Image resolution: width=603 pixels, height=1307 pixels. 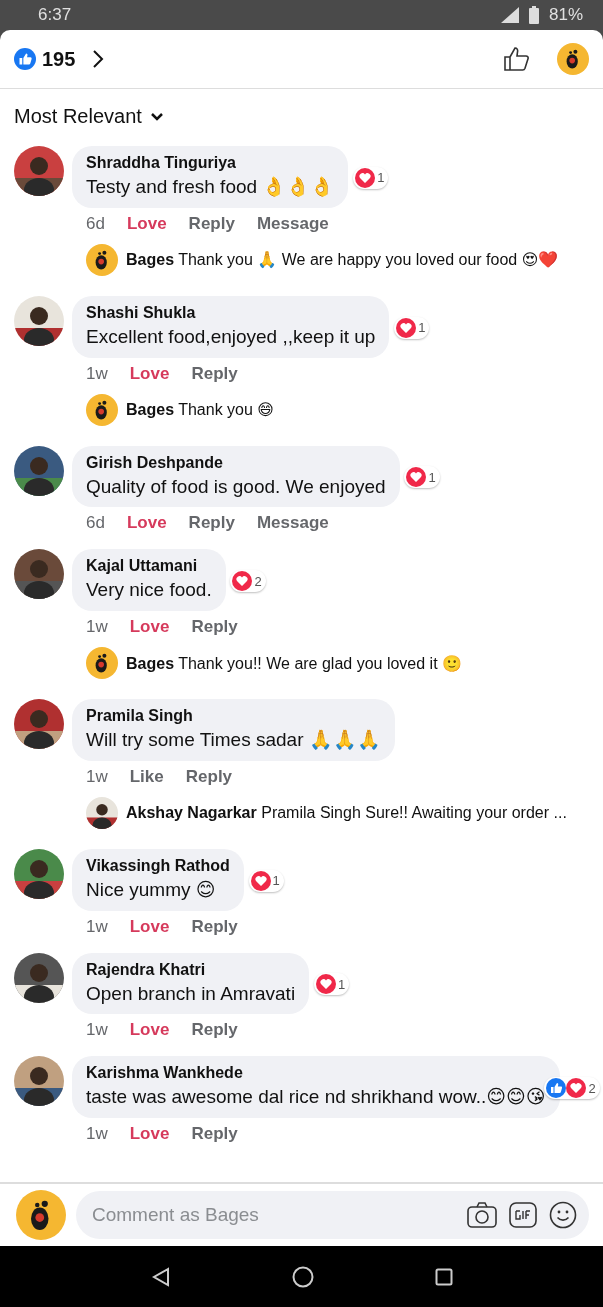 I want to click on comment-text: Testy and fresh food 👌👌👌, so click(x=210, y=187).